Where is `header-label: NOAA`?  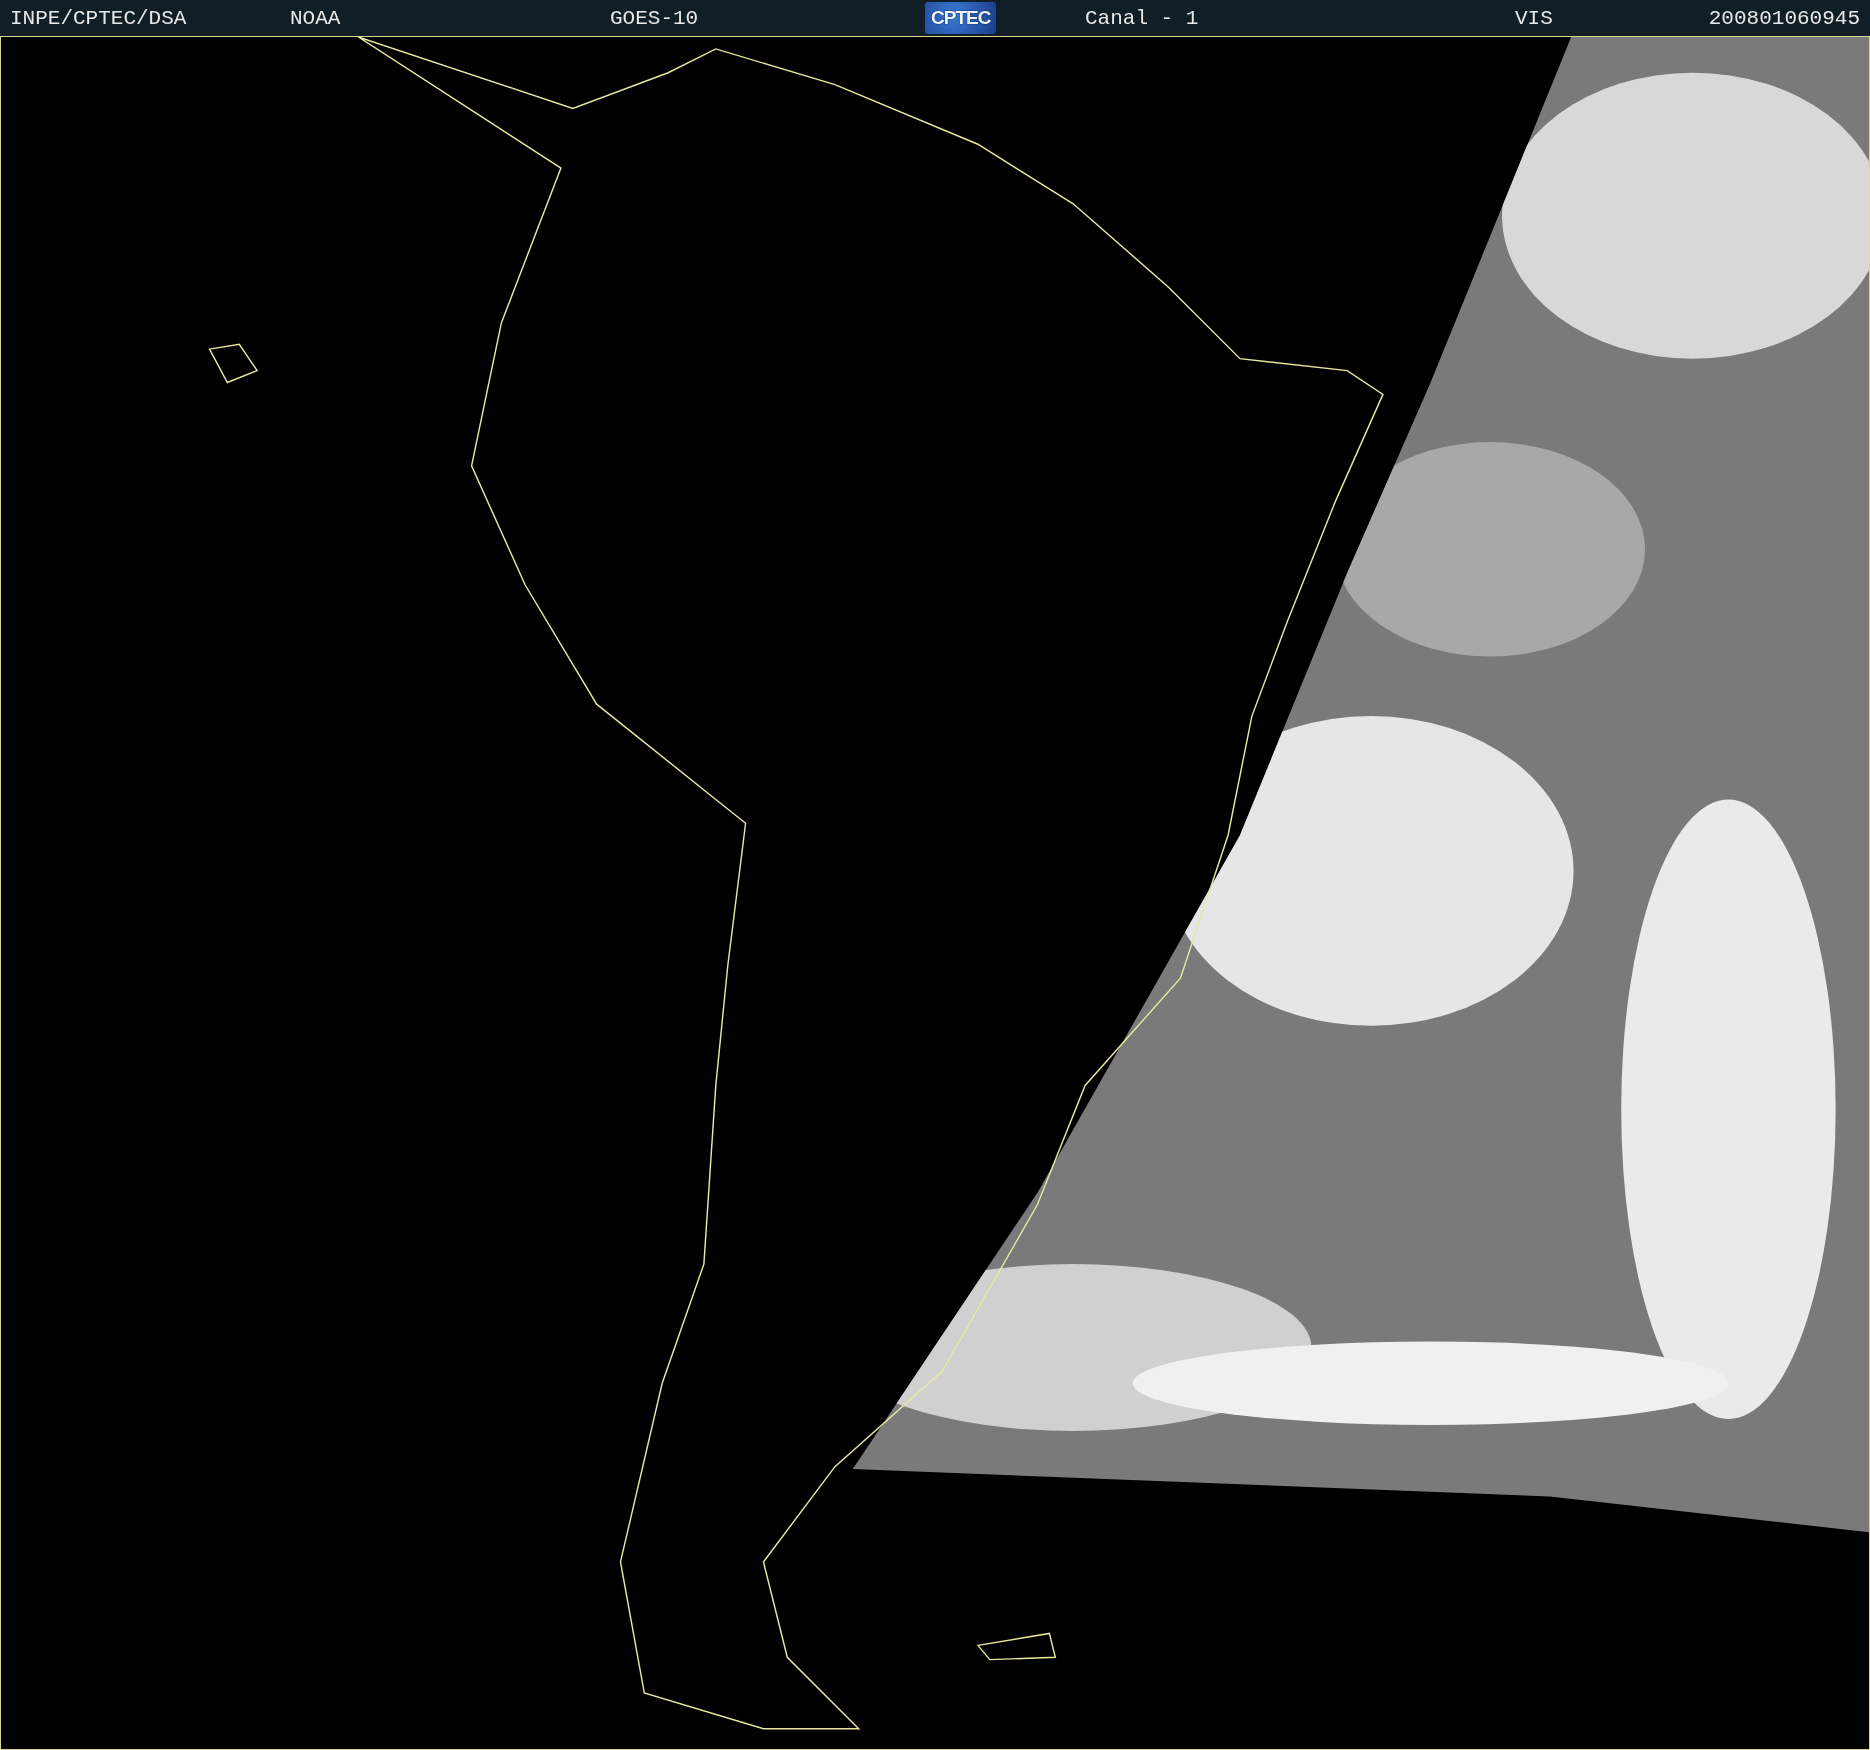
header-label: NOAA is located at coordinates (315, 18).